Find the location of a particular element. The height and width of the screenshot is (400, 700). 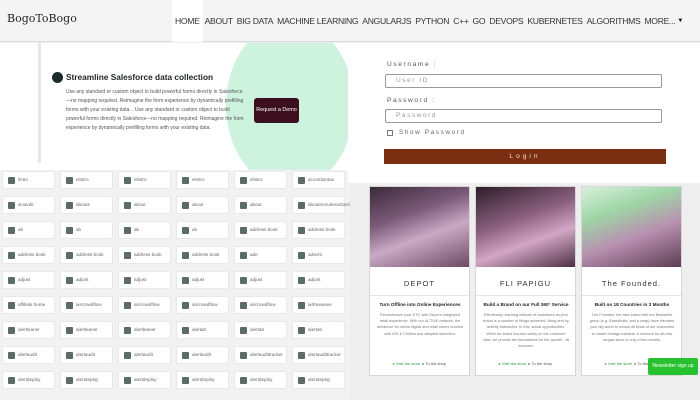

nav-item-kubernetes: KUBERNETES is located at coordinates (554, 21).